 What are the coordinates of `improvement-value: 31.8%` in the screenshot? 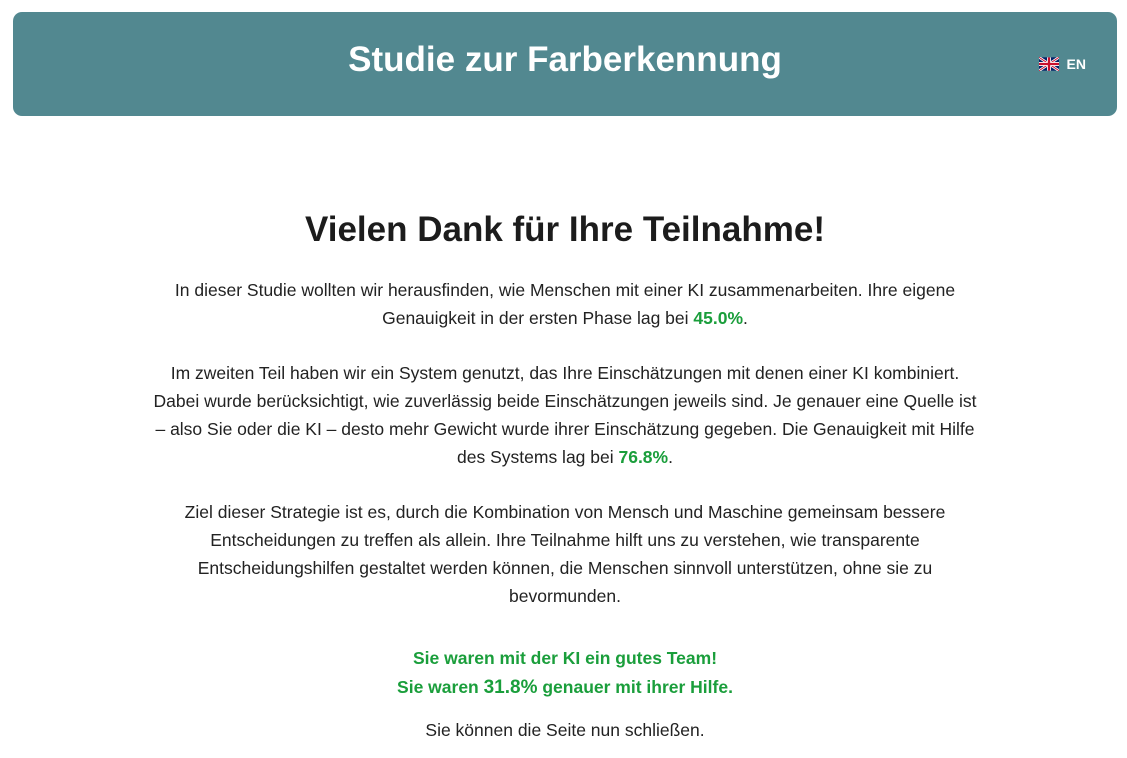 It's located at (510, 687).